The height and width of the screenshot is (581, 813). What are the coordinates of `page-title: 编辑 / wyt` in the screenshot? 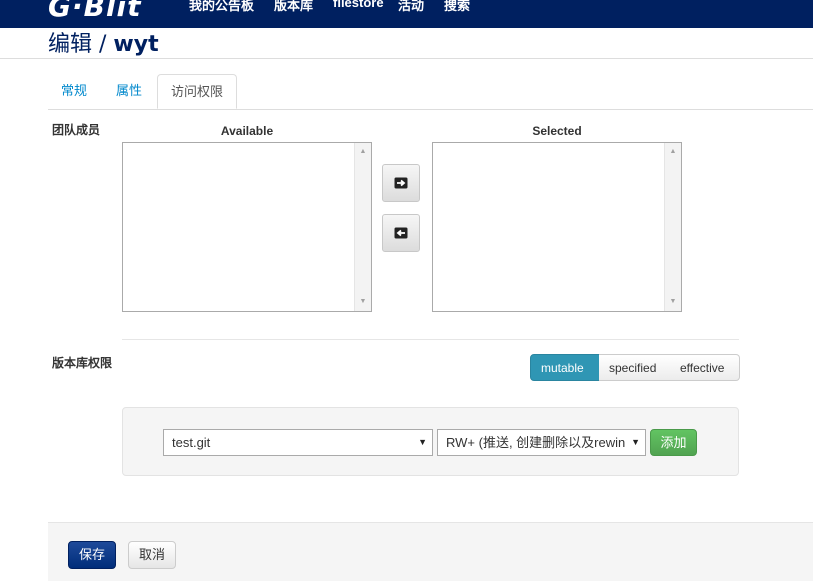 It's located at (103, 42).